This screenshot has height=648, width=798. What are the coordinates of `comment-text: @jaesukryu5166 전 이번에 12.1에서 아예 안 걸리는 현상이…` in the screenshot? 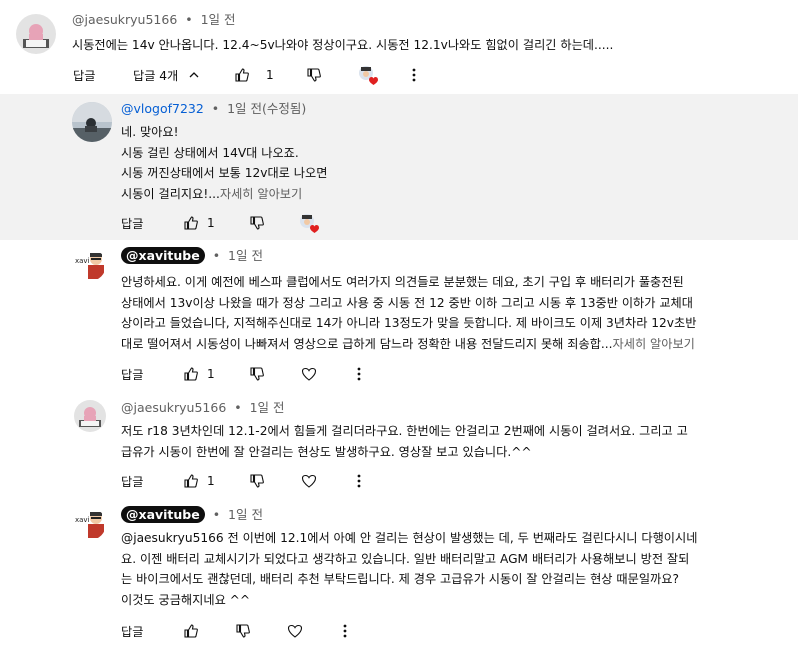 It's located at (409, 569).